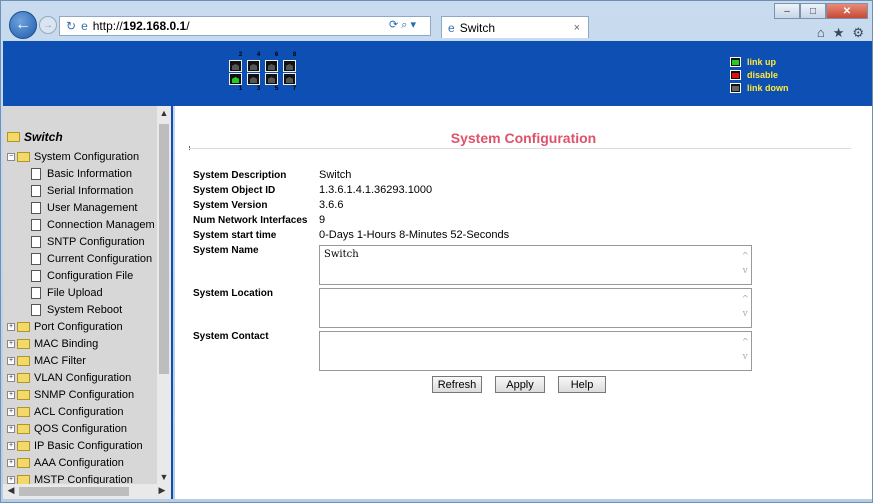  What do you see at coordinates (82, 190) in the screenshot?
I see `sidebar-item-serial-information: Serial Information` at bounding box center [82, 190].